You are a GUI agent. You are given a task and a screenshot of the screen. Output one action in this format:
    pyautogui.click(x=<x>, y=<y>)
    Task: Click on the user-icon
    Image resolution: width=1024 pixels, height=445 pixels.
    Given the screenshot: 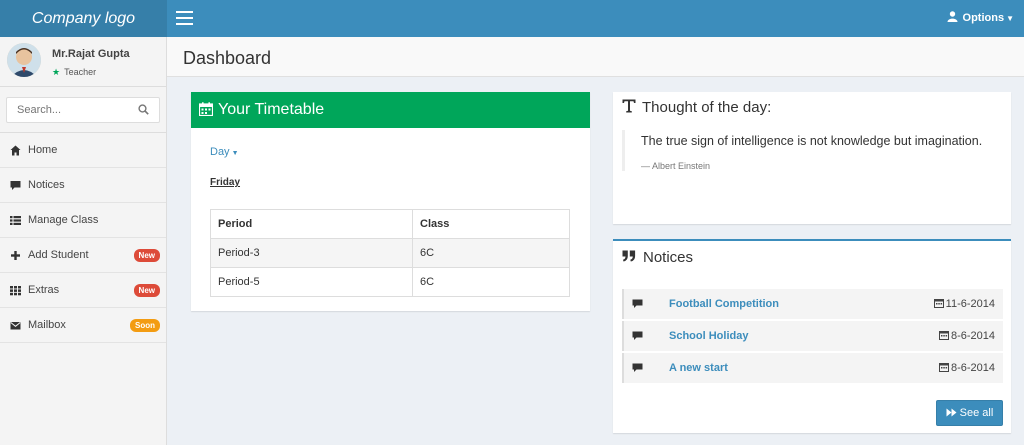 What is the action you would take?
    pyautogui.click(x=952, y=16)
    